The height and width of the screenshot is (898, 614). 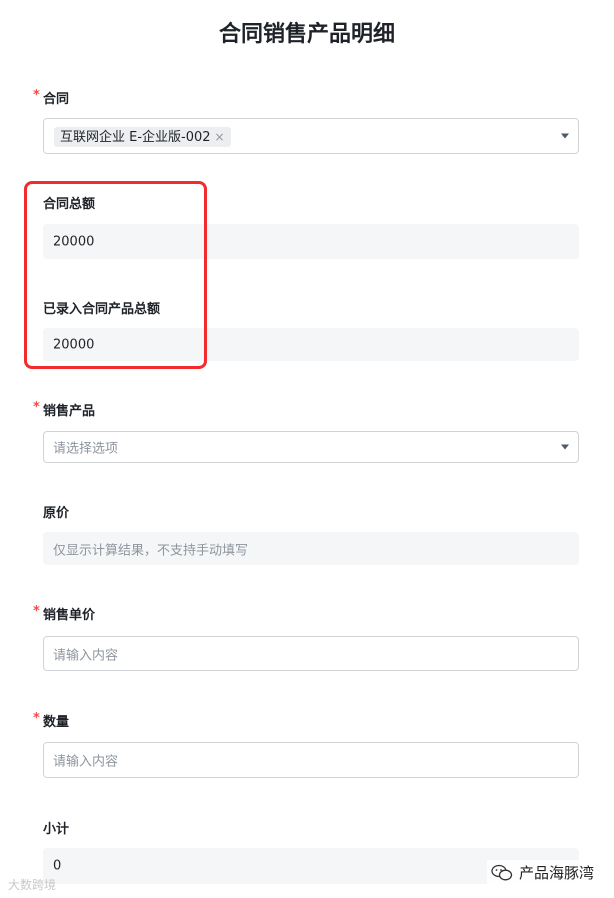 I want to click on watermark-right-text: 产品海豚湾, so click(x=556, y=873).